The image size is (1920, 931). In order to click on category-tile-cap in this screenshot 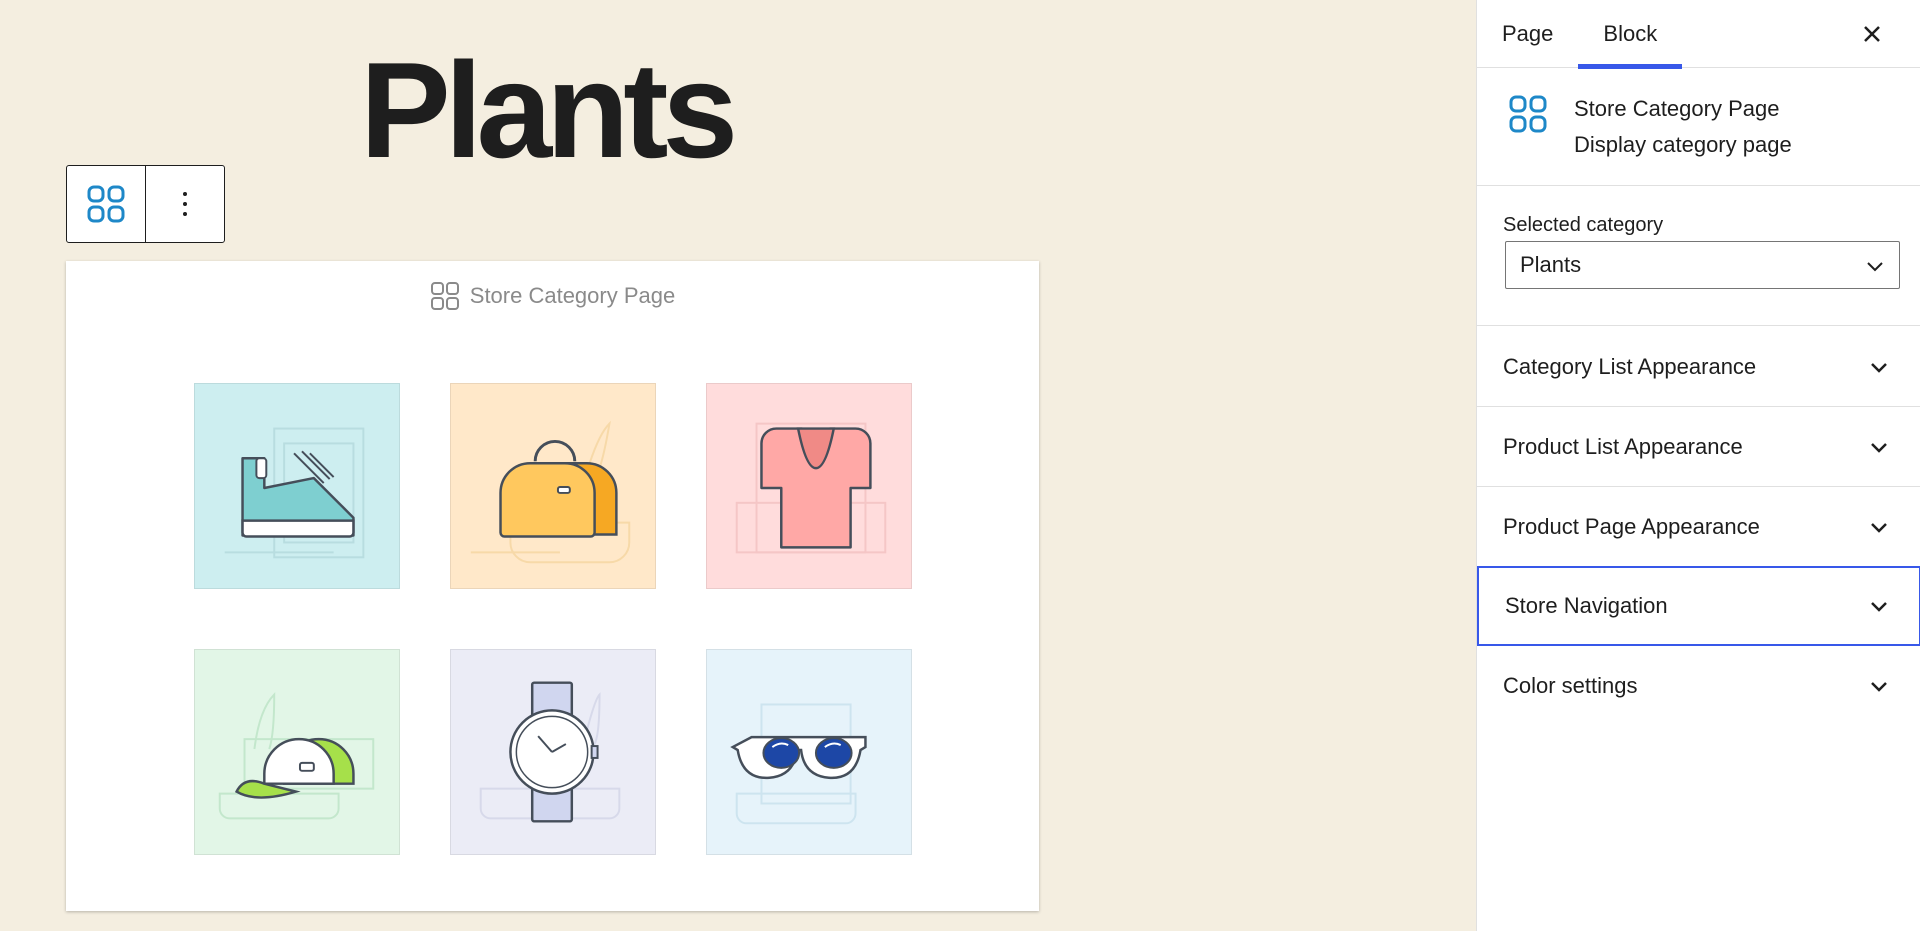, I will do `click(297, 752)`.